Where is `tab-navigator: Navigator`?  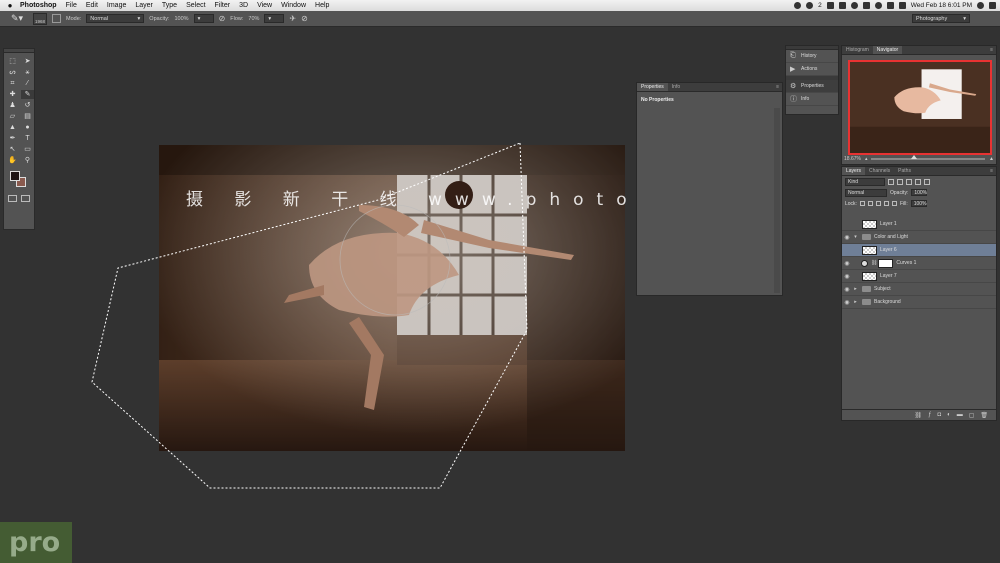 tab-navigator: Navigator is located at coordinates (887, 50).